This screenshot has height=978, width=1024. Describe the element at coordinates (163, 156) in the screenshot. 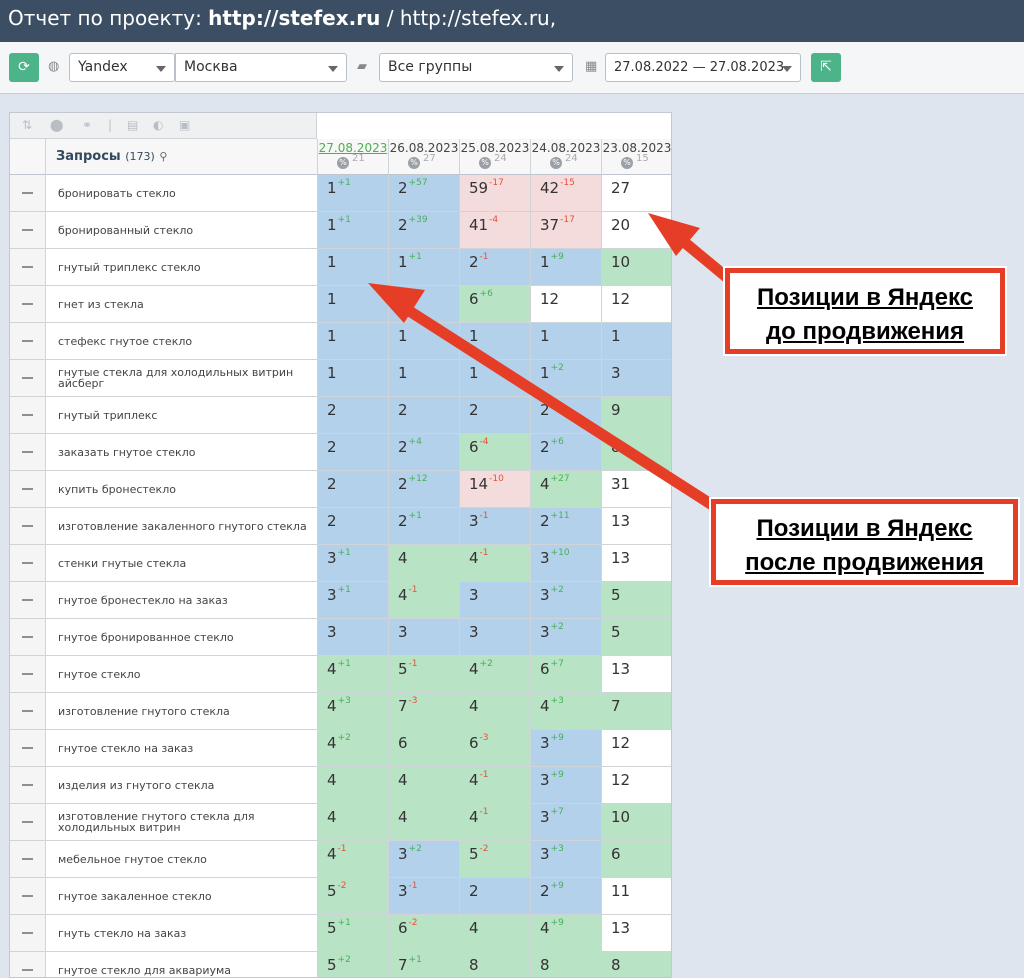

I see `search-icon: ⚲` at that location.